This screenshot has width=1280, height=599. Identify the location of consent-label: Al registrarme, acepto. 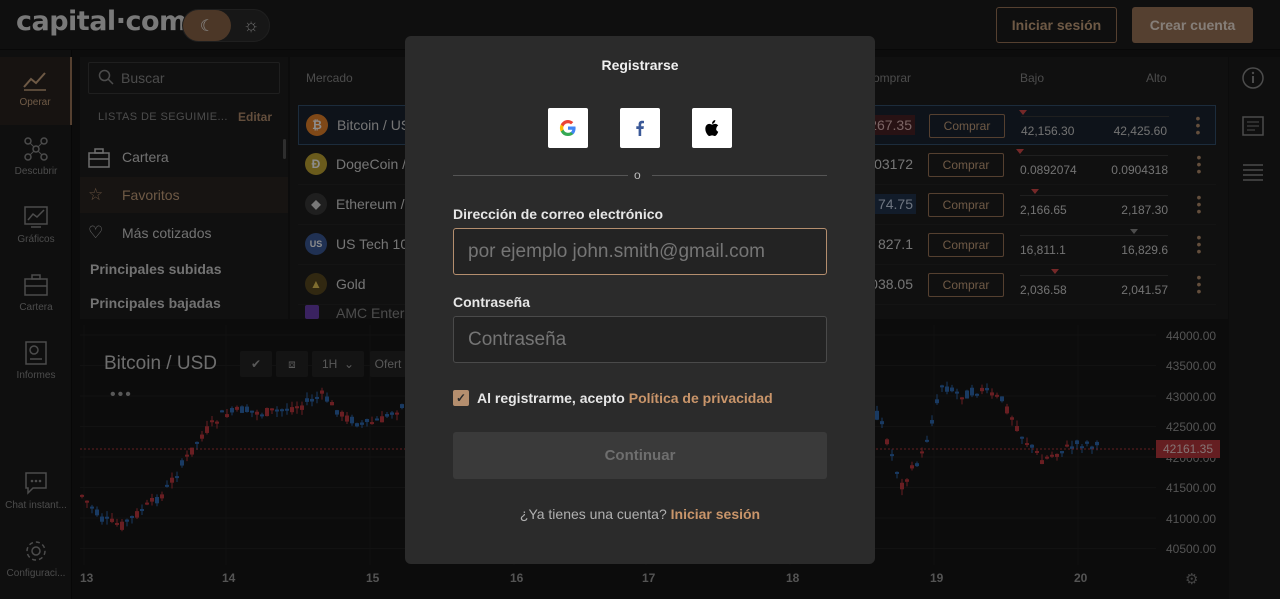
(553, 398).